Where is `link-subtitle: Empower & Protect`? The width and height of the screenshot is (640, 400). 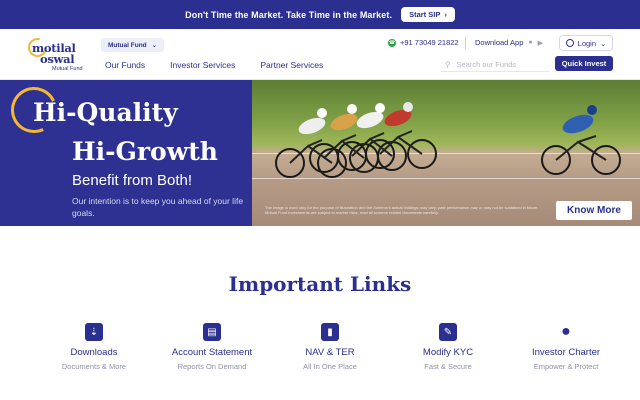
link-subtitle: Empower & Protect is located at coordinates (566, 366).